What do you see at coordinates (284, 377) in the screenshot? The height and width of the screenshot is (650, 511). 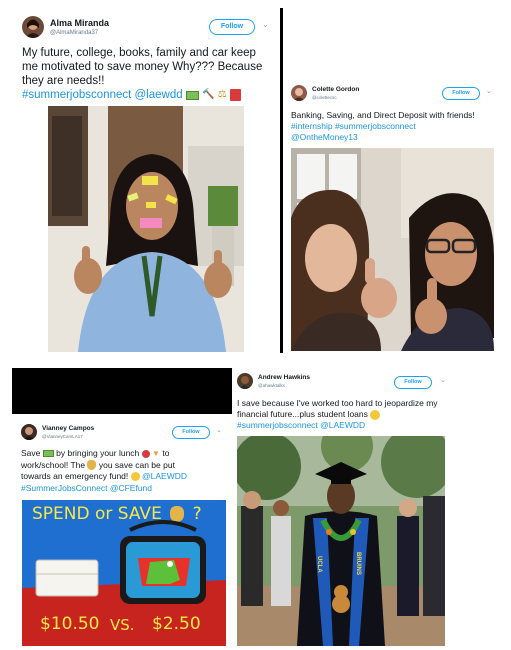 I see `user-name: Andrew Hawkins` at bounding box center [284, 377].